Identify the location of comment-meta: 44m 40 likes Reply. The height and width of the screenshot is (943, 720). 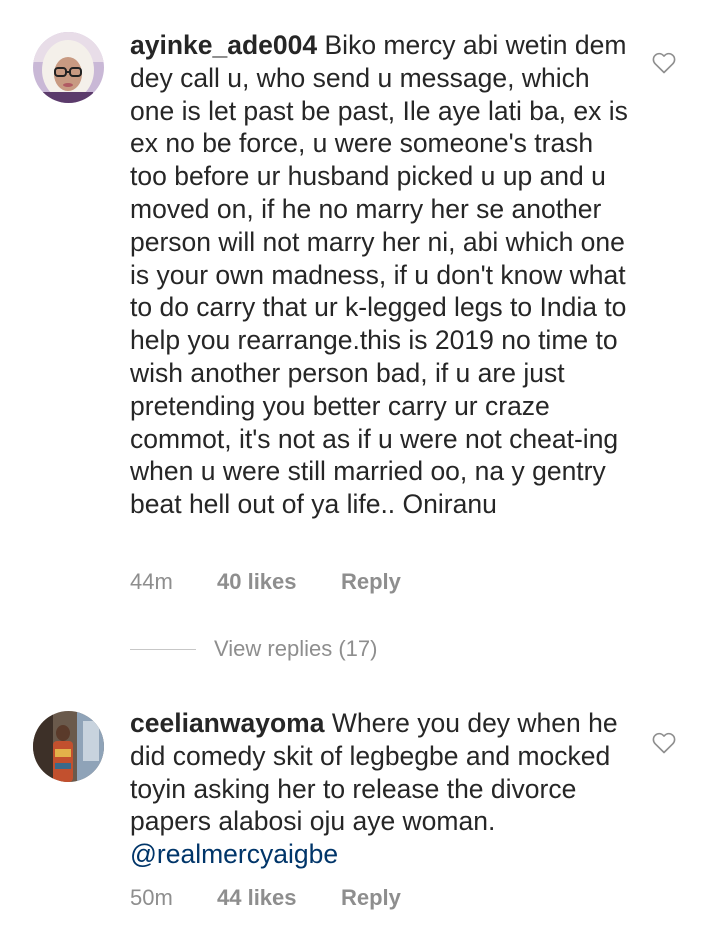
(265, 582).